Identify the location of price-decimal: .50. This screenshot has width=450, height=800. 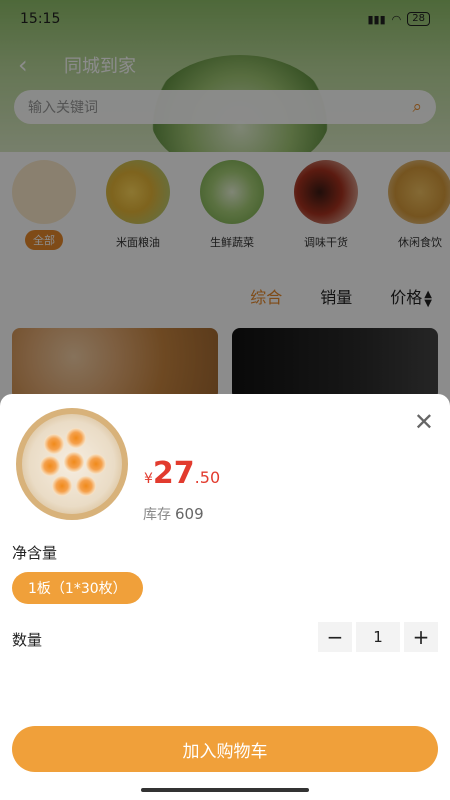
(207, 477).